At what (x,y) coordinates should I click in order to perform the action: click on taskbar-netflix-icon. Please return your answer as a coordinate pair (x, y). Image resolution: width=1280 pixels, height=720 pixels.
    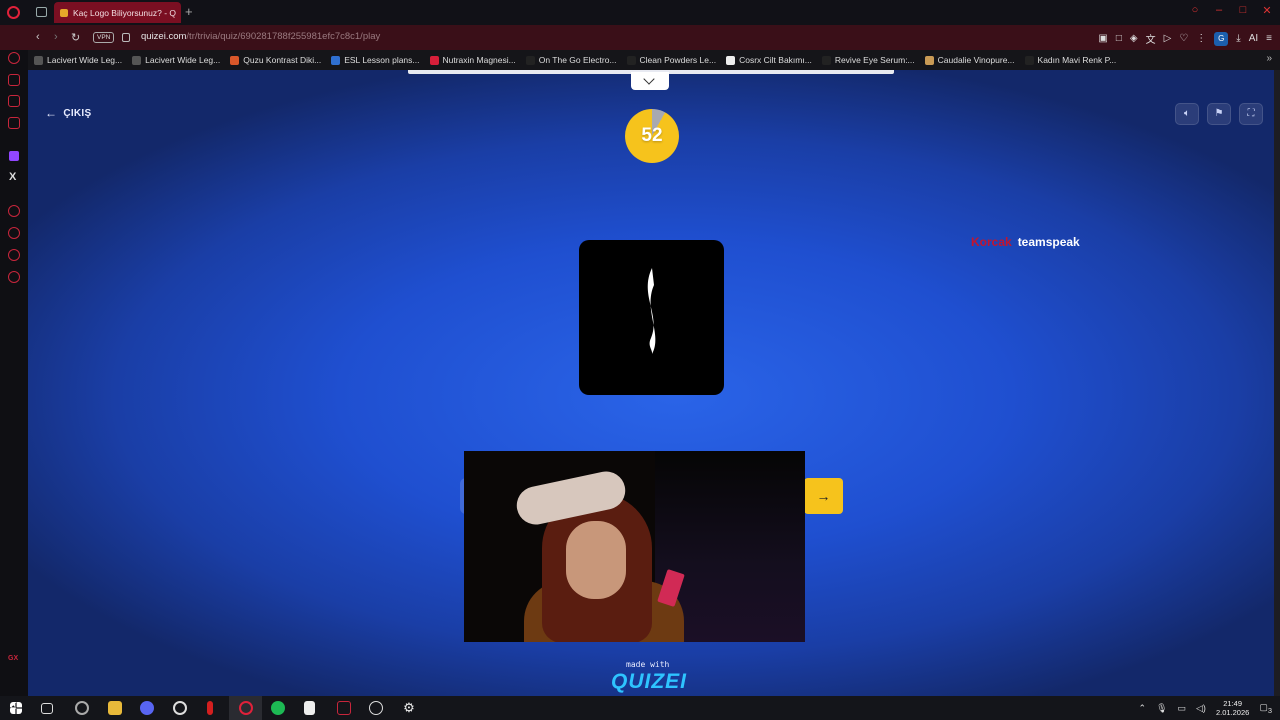
    Looking at the image, I should click on (210, 708).